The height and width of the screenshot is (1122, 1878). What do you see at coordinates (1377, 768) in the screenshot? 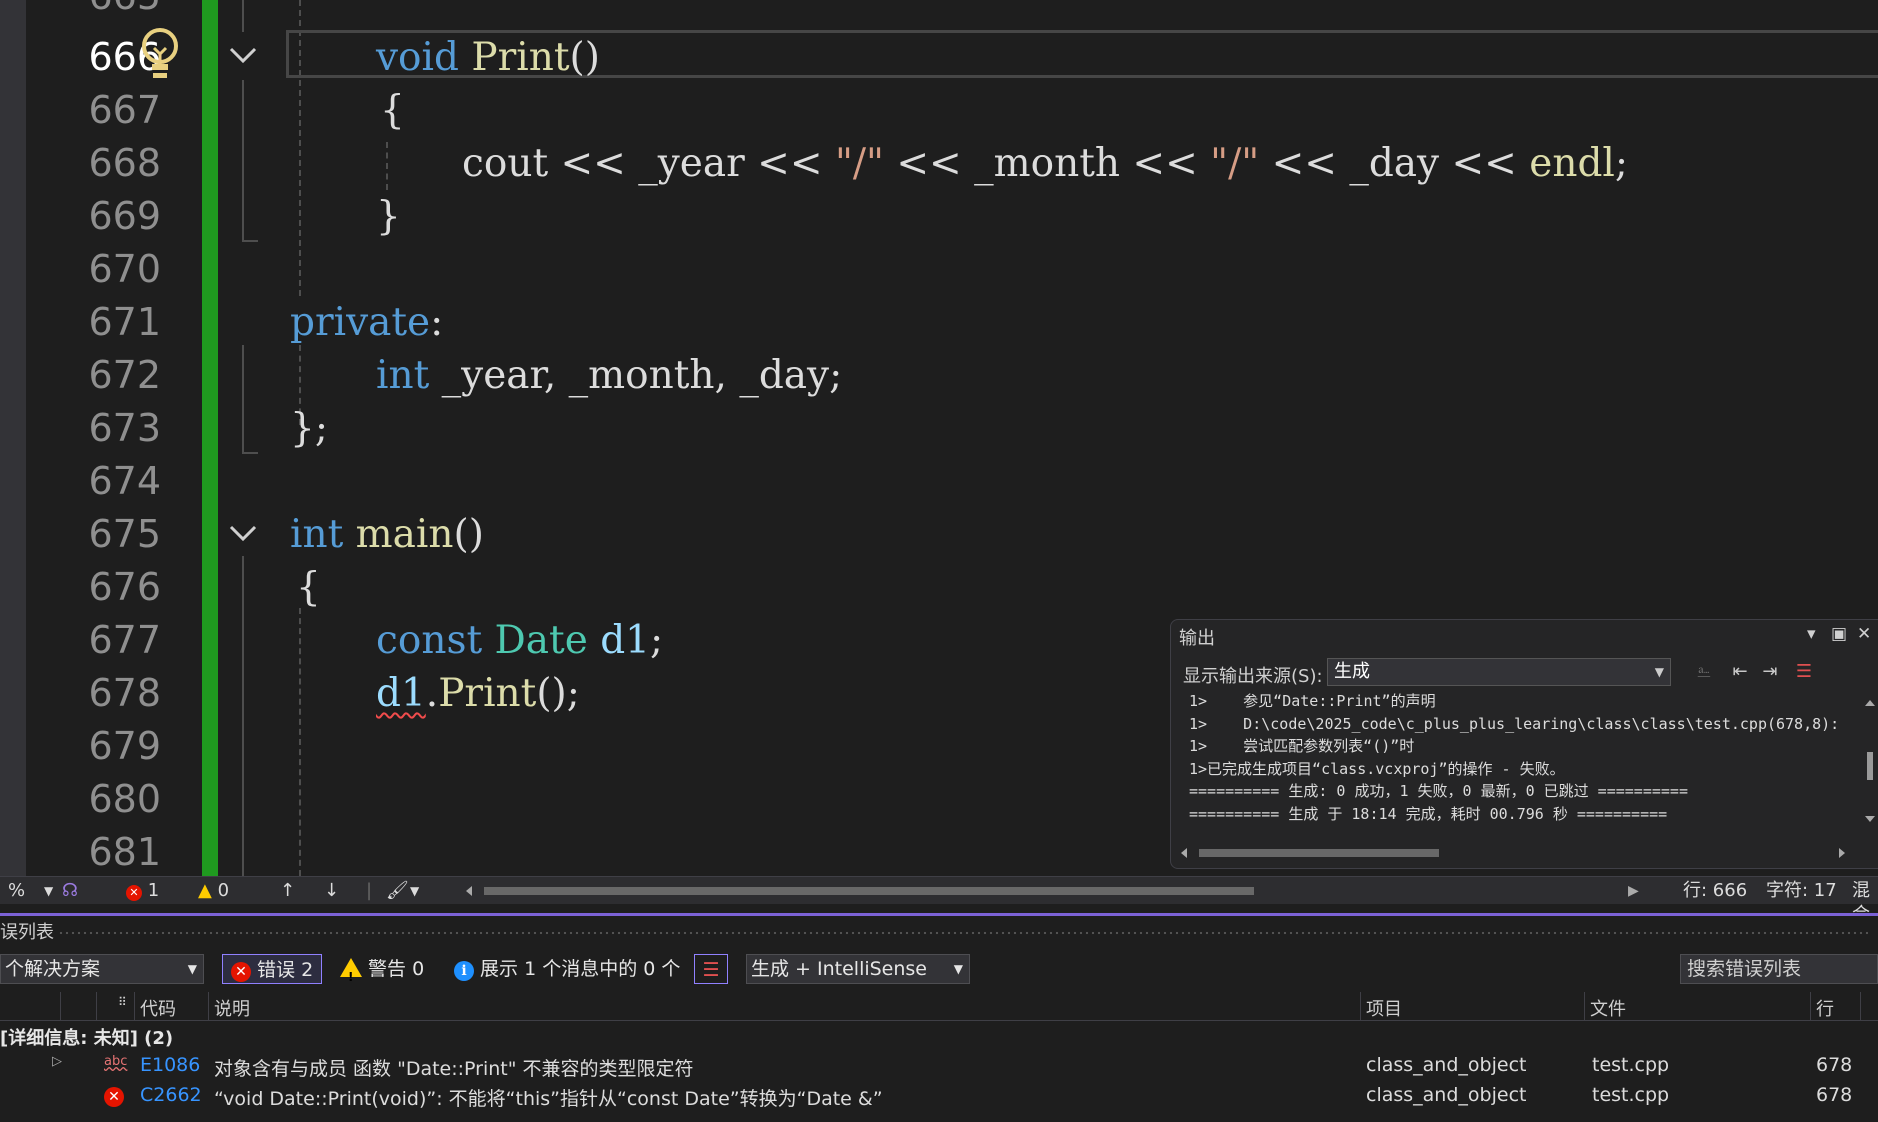
I see `output-line: 1>已完成生成项目“class.vcxproj”的操作 - 失败。` at bounding box center [1377, 768].